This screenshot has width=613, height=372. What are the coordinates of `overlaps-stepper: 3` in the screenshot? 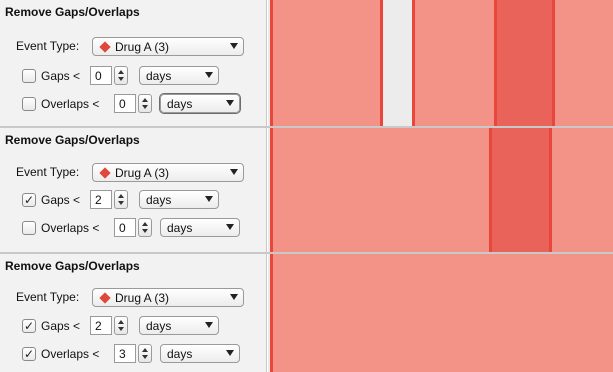 It's located at (134, 353).